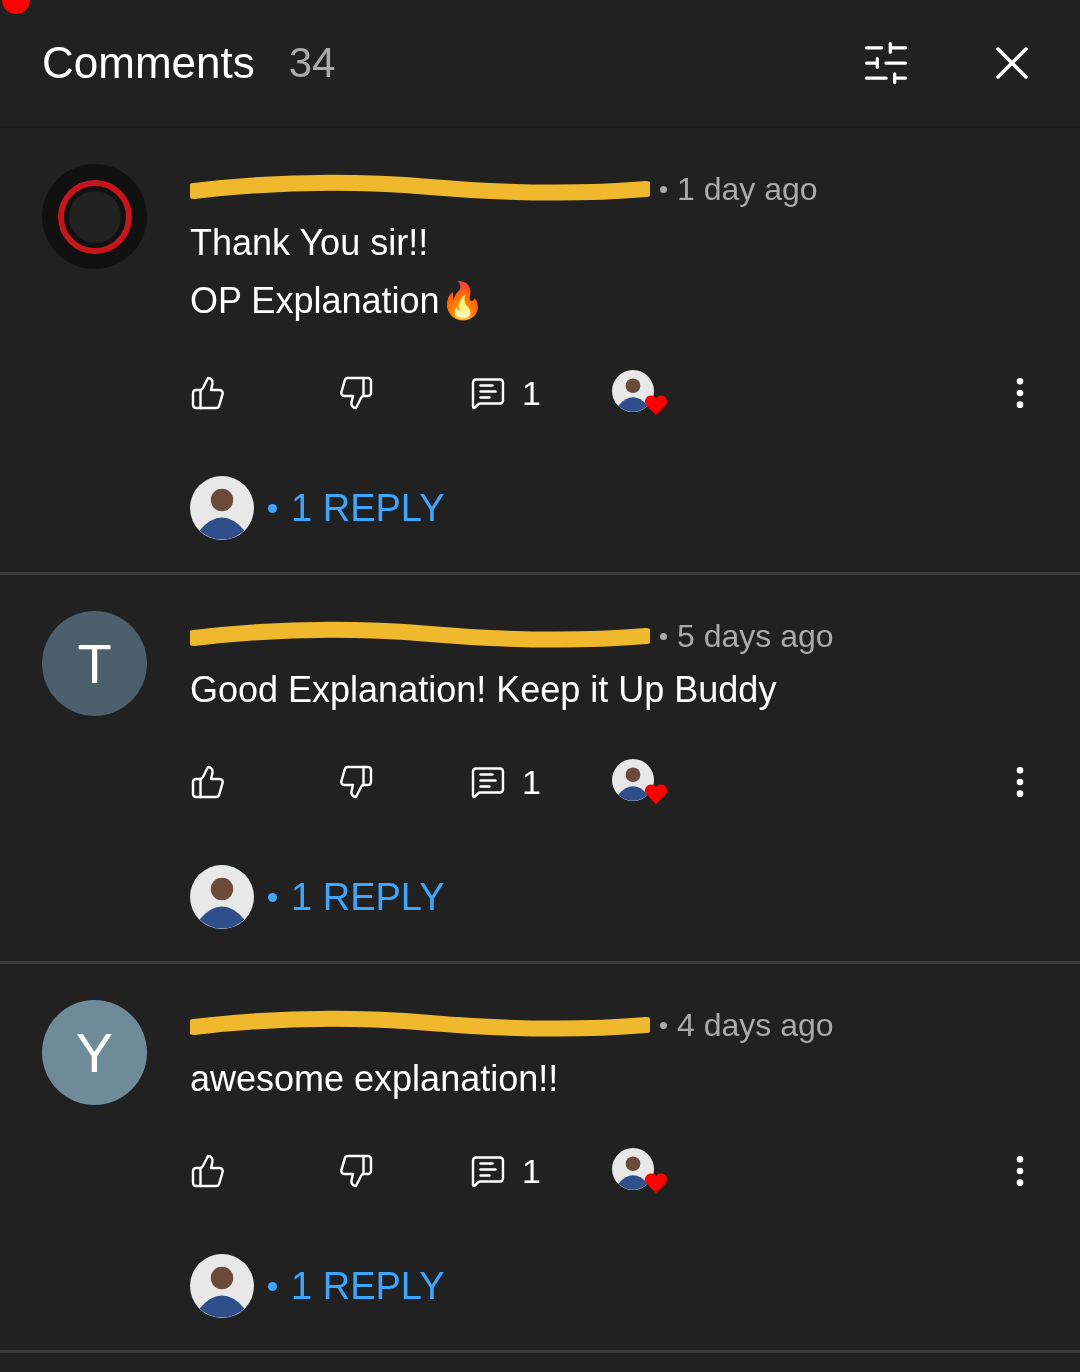 This screenshot has height=1372, width=1080. I want to click on comment-text: awesome explanation!!, so click(375, 1079).